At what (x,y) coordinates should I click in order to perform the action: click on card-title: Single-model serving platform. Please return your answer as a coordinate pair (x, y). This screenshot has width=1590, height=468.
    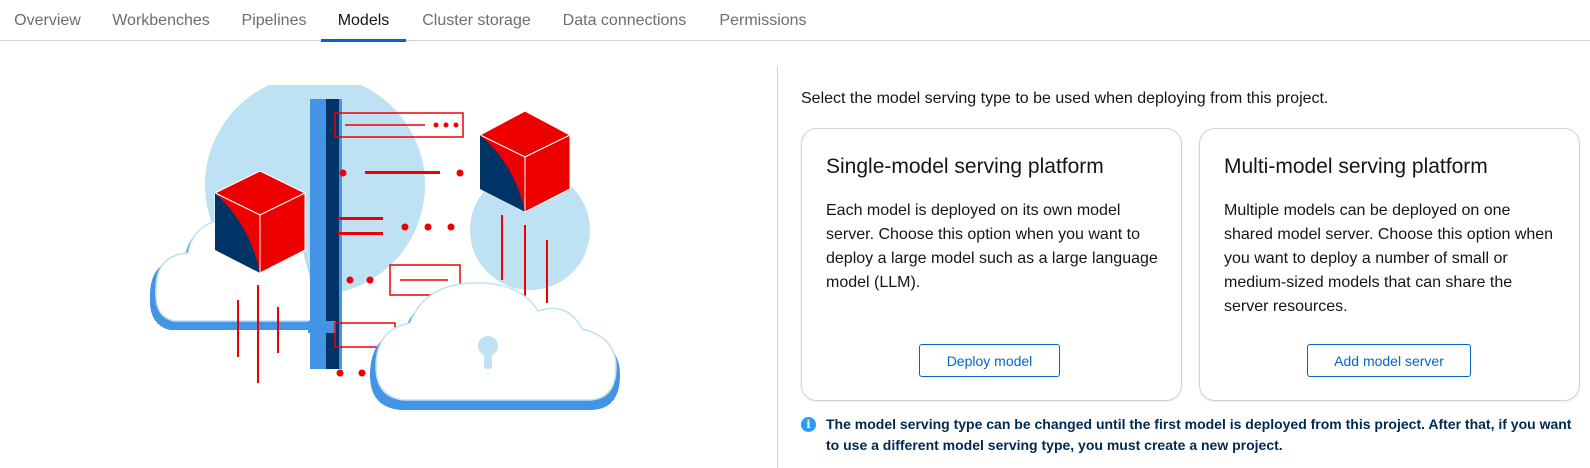
    Looking at the image, I should click on (965, 166).